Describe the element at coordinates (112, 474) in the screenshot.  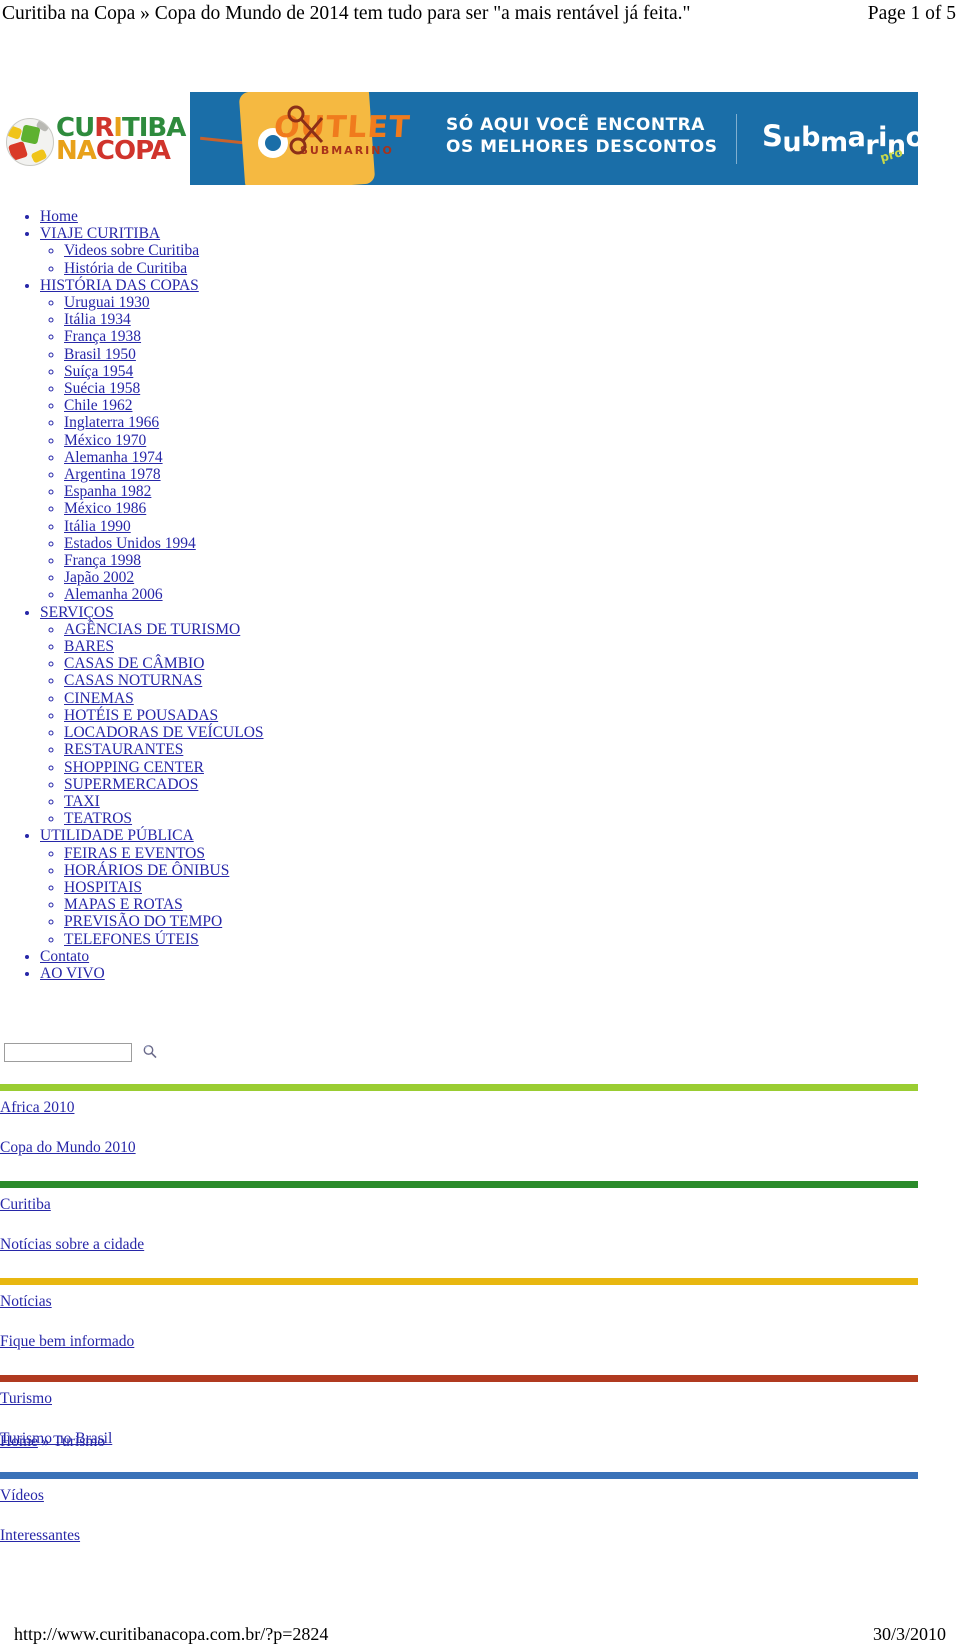
I see `nav-sublink: Argentina 1978` at that location.